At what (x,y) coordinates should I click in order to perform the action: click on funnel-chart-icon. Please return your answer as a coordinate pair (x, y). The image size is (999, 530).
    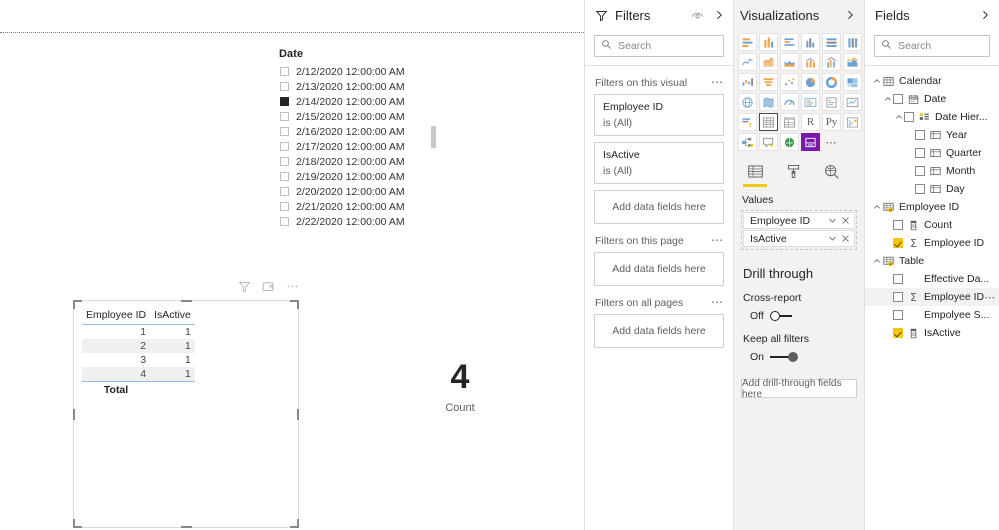
    Looking at the image, I should click on (768, 82).